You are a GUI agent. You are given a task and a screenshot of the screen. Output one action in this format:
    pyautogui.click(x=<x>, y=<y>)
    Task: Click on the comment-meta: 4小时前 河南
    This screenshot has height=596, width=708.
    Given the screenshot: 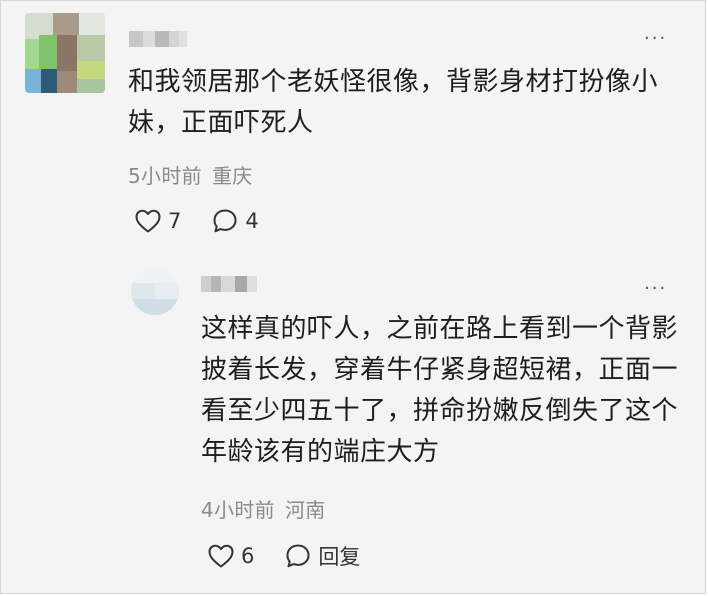 What is the action you would take?
    pyautogui.click(x=263, y=508)
    